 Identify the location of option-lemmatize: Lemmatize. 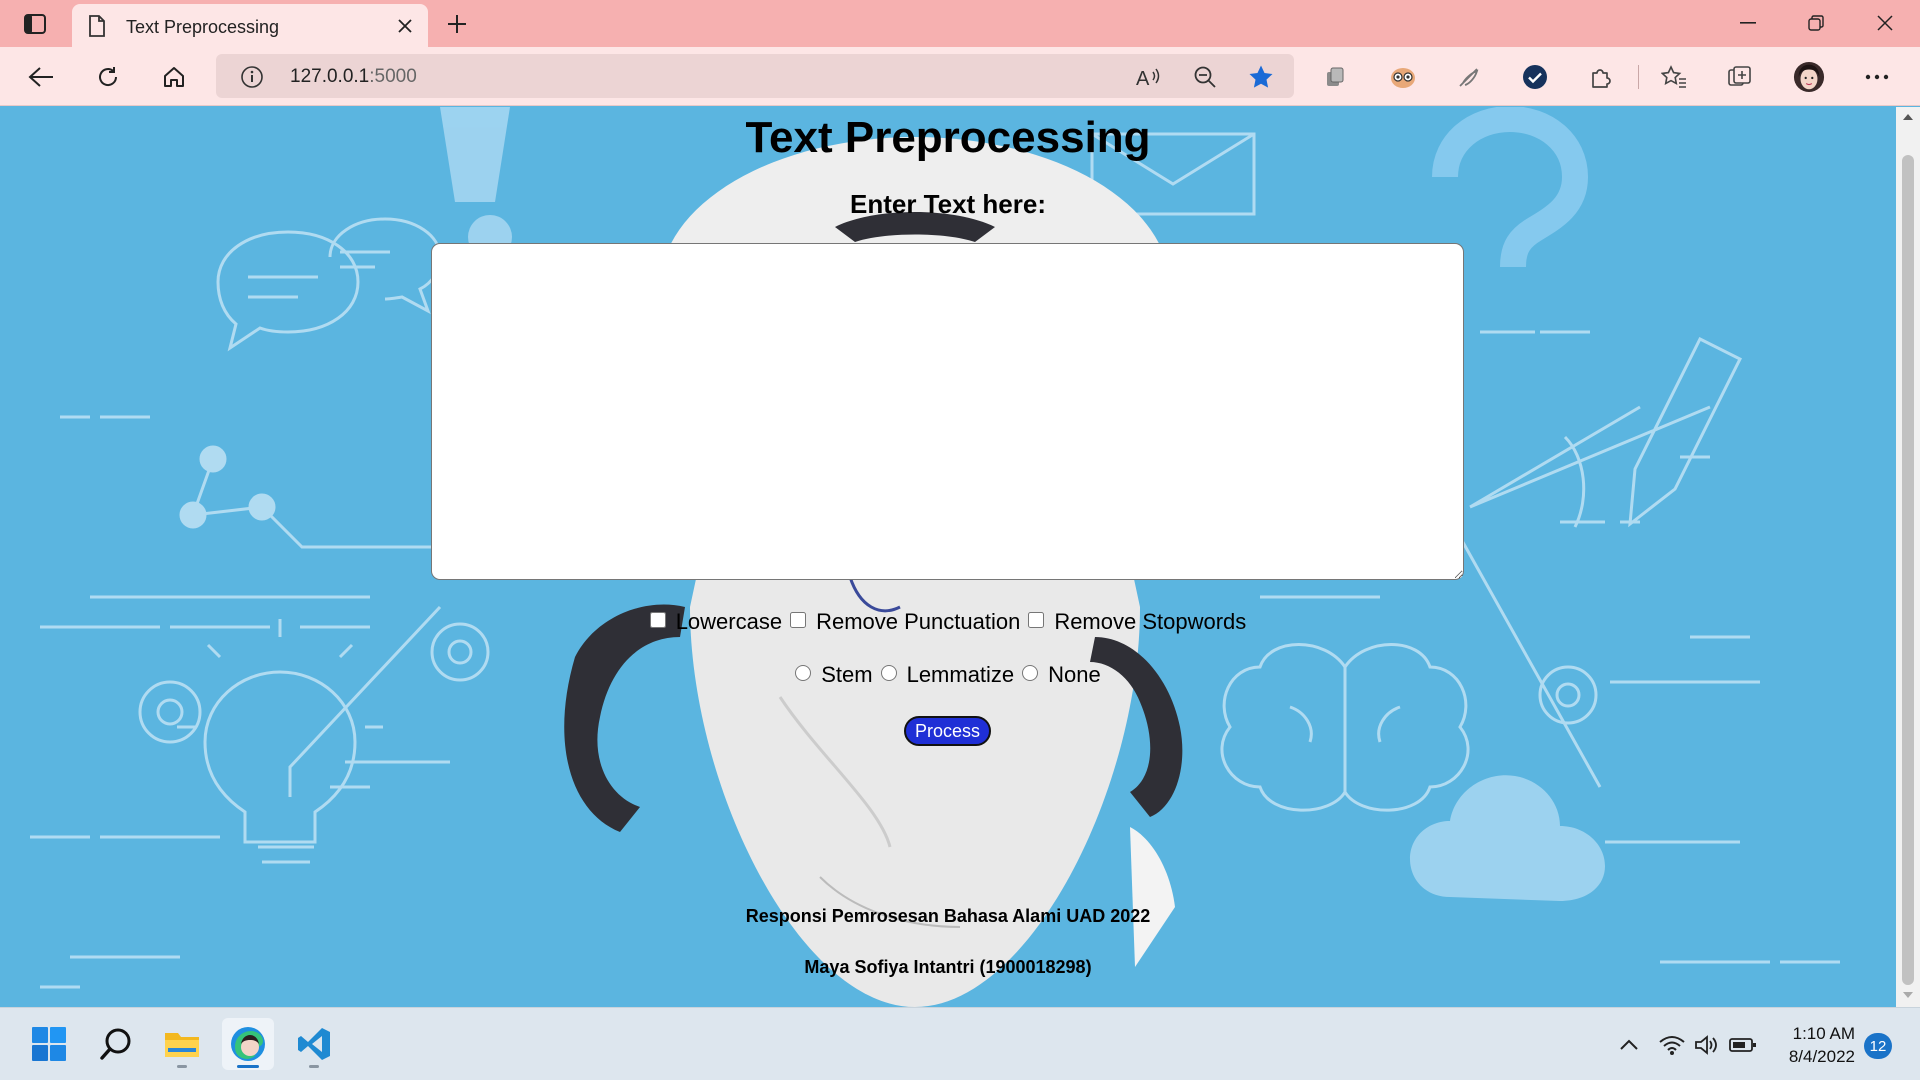
(947, 675).